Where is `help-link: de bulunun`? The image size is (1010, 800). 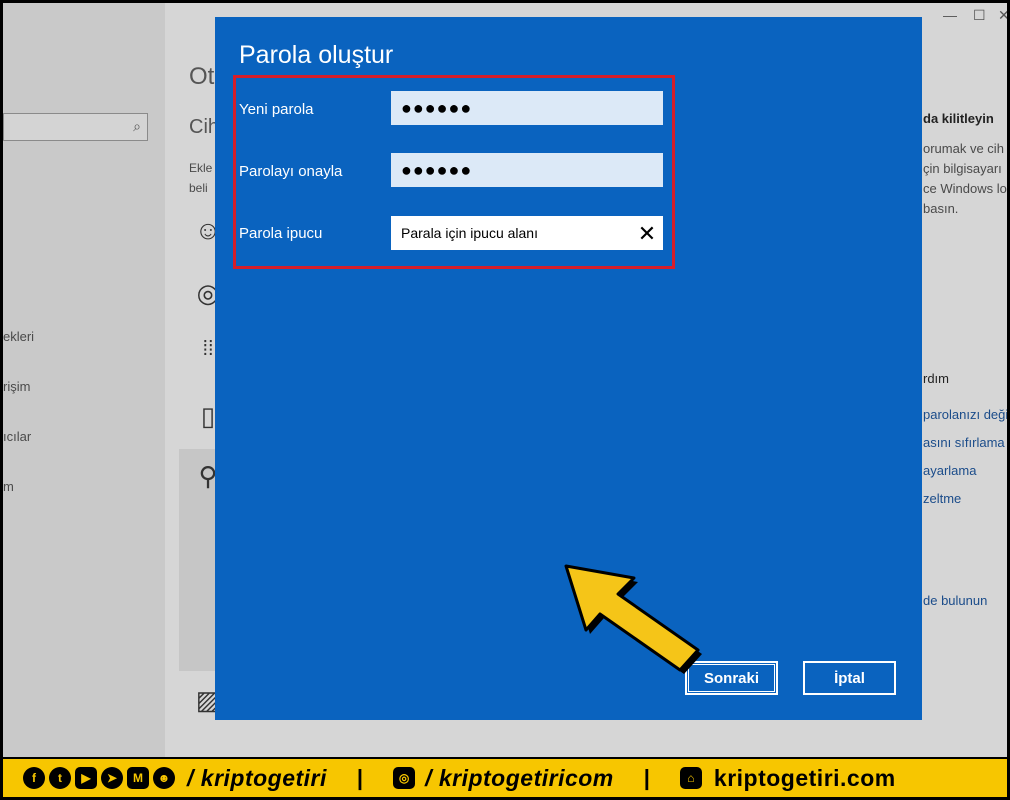
help-link: de bulunun is located at coordinates (955, 600).